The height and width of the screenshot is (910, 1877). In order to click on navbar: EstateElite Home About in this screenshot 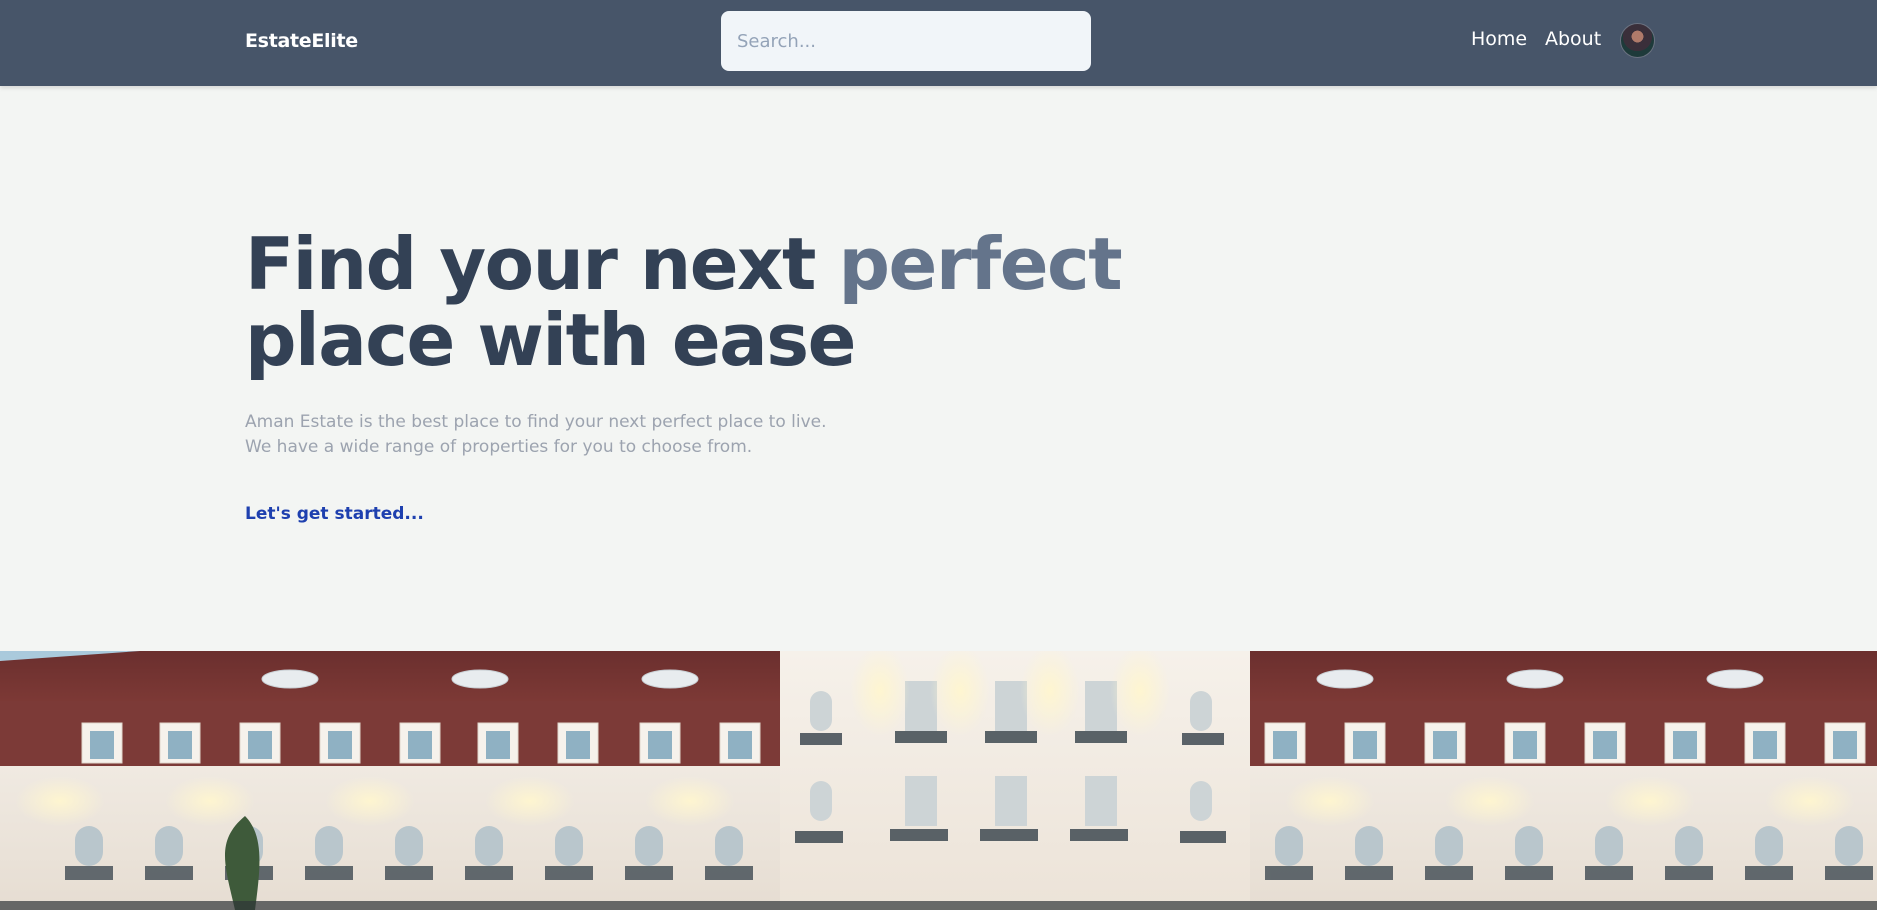, I will do `click(938, 43)`.